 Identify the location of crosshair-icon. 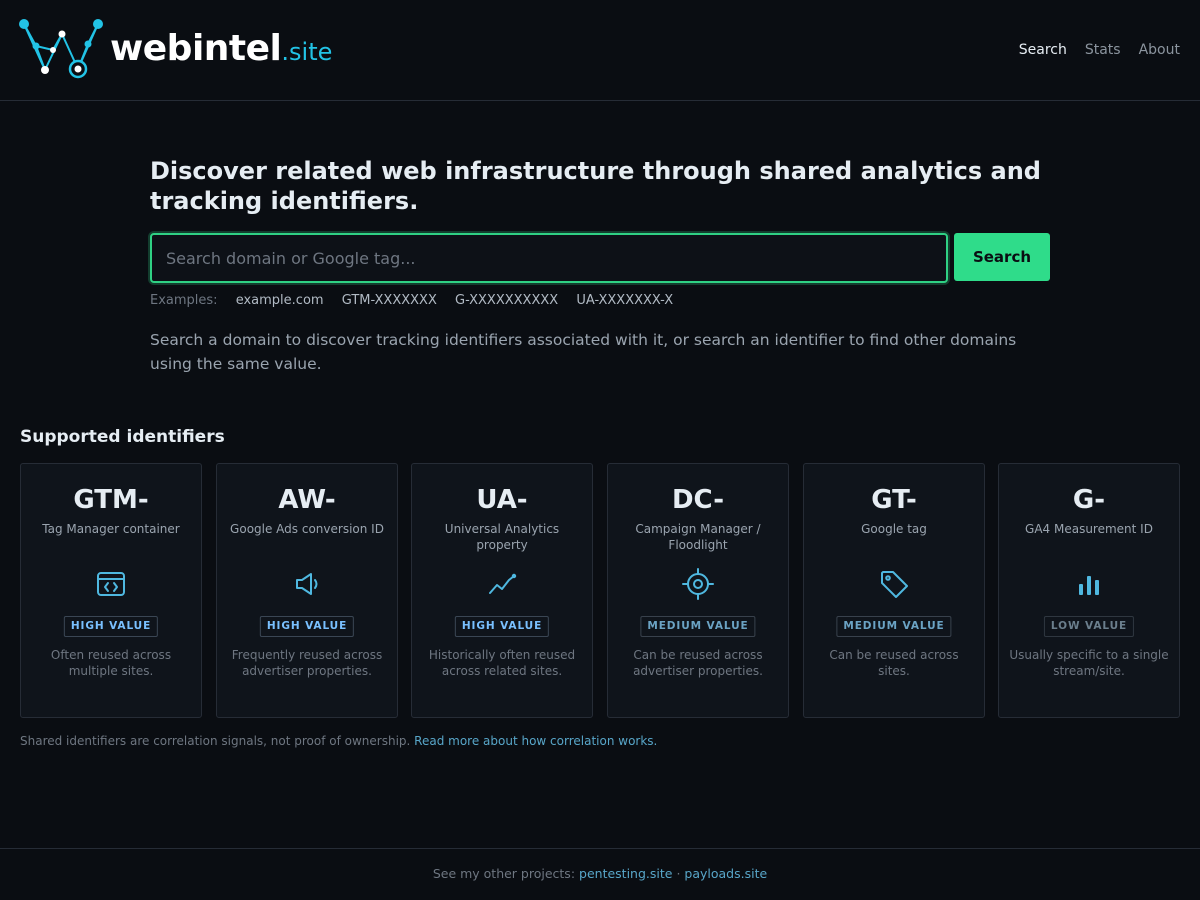
(698, 584).